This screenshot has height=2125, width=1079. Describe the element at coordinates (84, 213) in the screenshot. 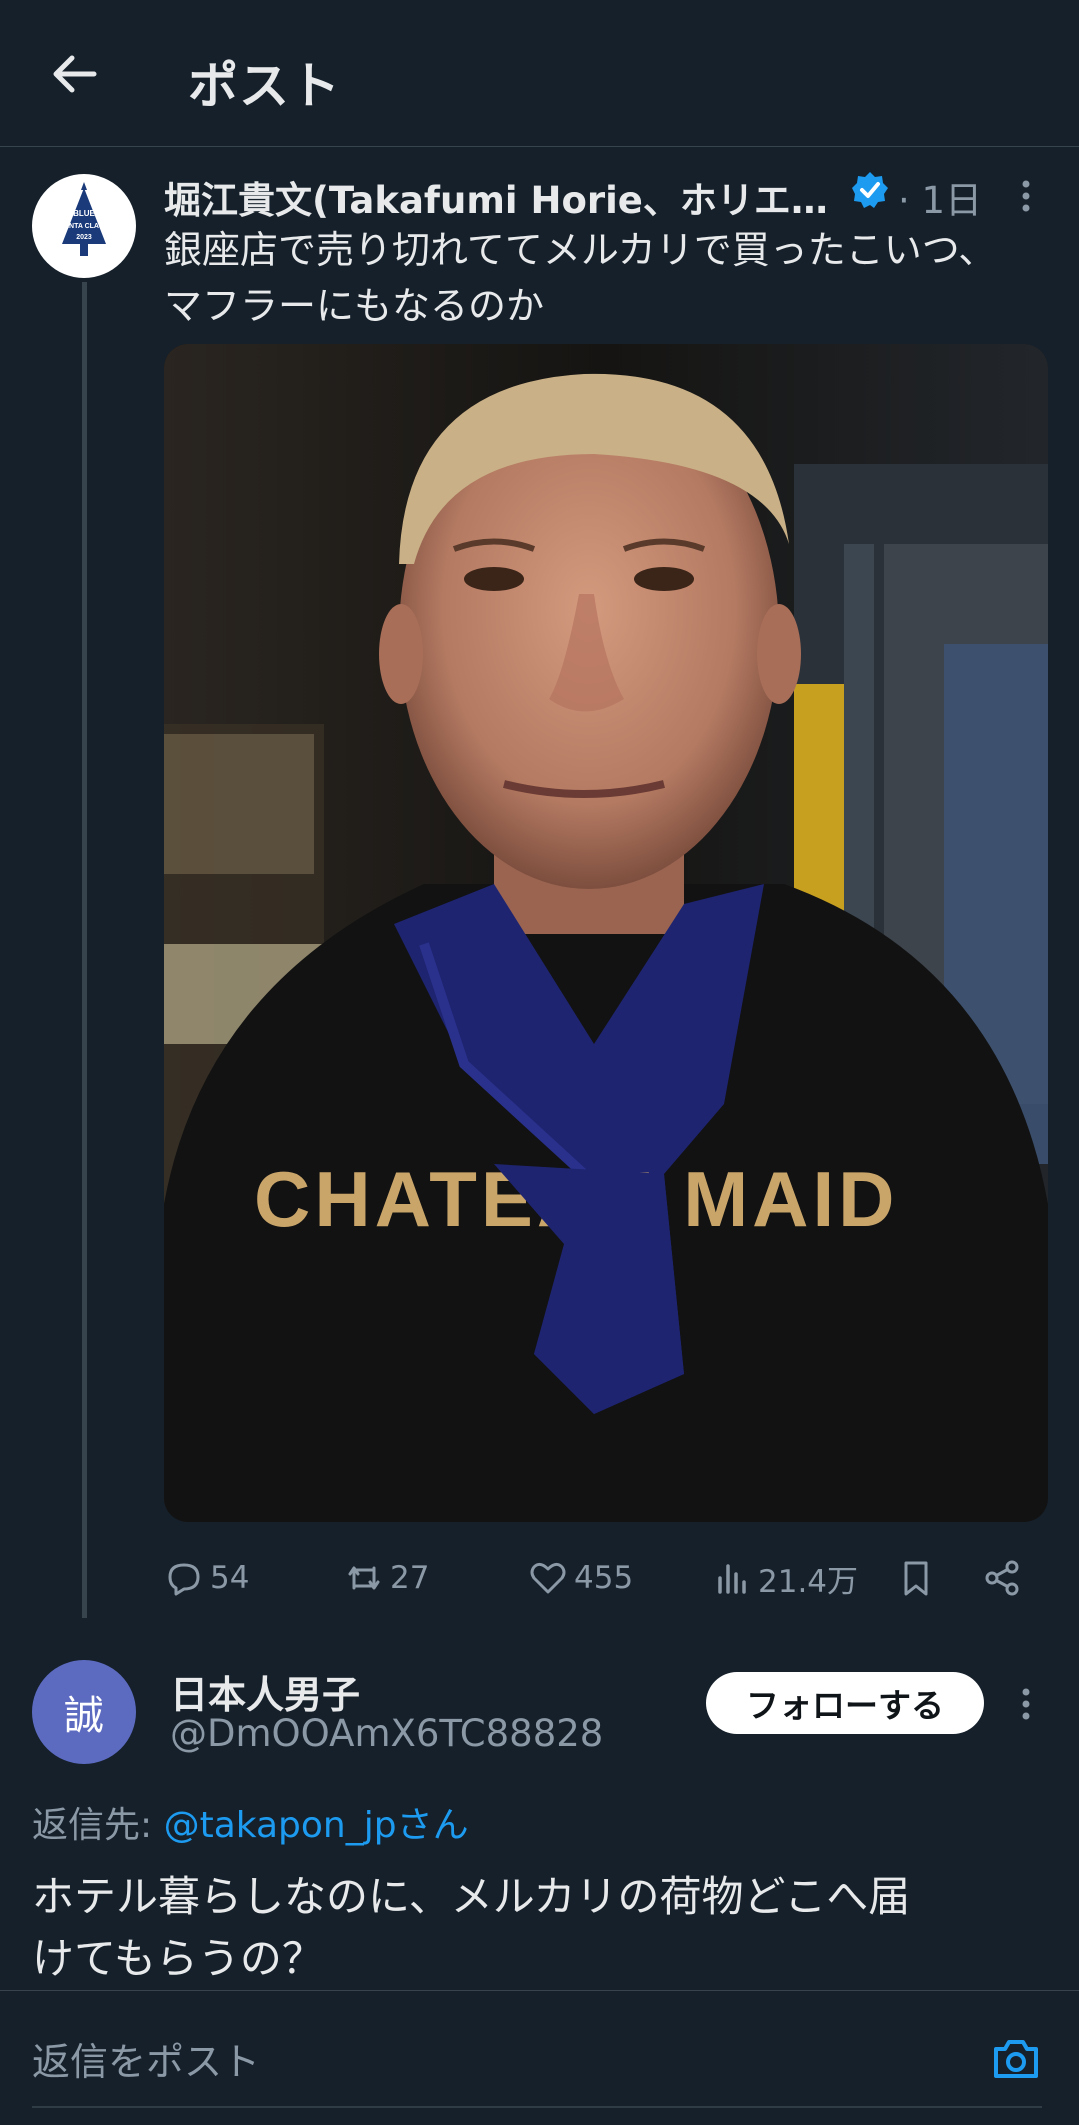

I see `logo-text-1: BLUE` at that location.